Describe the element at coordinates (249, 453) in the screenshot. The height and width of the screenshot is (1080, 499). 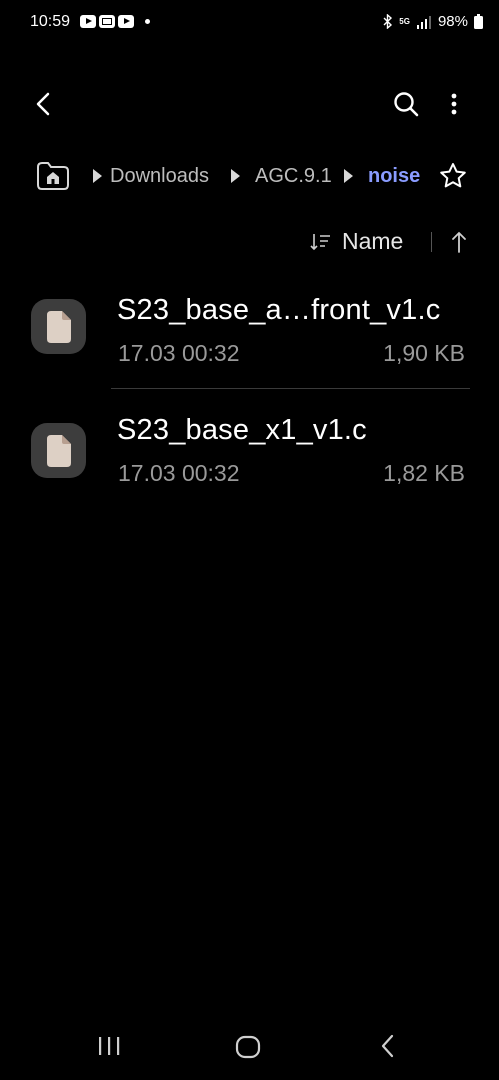
I see `file-list-item: S23_base_x1_v1.c 17.03 00:32 1,82 KB` at that location.